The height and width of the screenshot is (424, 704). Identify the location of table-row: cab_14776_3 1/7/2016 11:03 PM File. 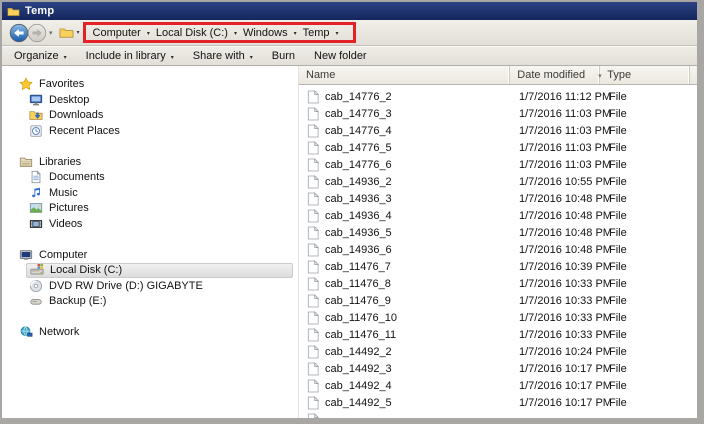
(498, 113).